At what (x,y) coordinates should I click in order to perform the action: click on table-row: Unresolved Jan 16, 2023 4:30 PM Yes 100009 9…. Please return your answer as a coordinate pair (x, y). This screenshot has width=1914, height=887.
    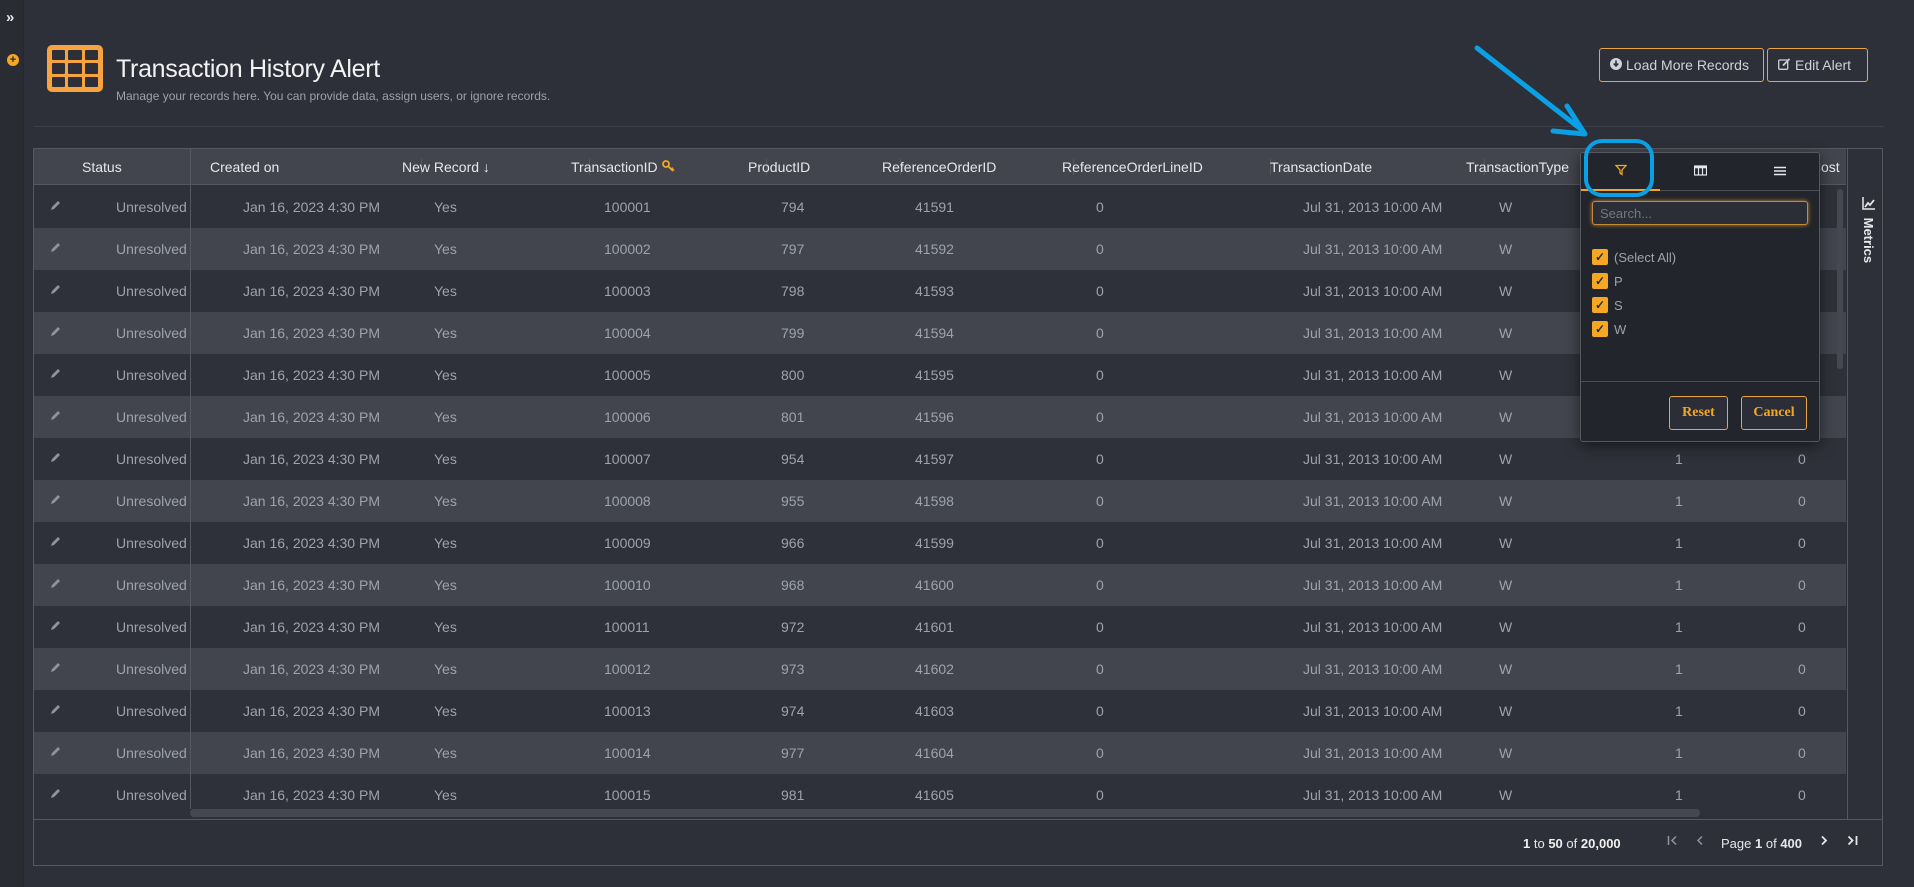
    Looking at the image, I should click on (940, 543).